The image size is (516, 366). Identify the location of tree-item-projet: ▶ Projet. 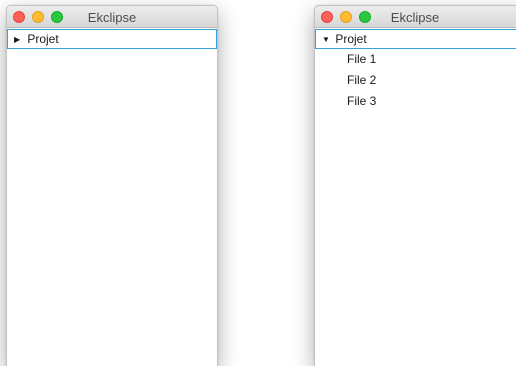
(112, 39).